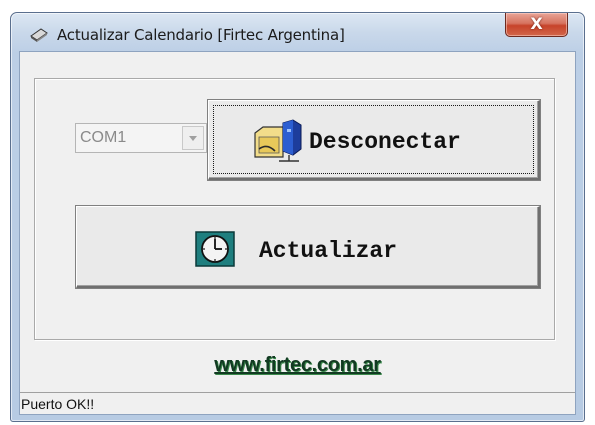 The height and width of the screenshot is (425, 595). I want to click on update-button-label: Actualizar, so click(328, 251).